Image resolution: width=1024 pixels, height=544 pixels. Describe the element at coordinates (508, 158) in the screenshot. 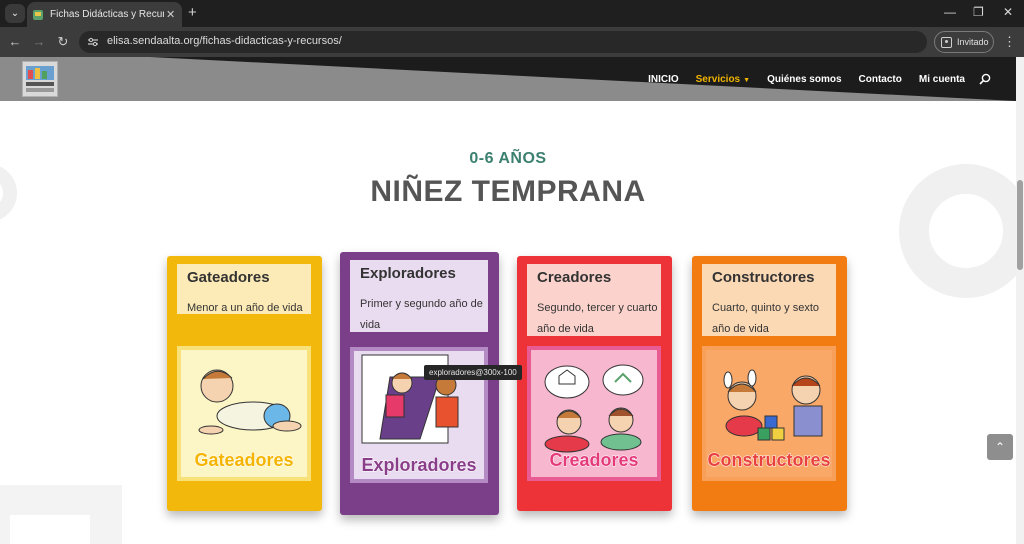

I see `section-kicker: 0-6 AÑOS` at that location.